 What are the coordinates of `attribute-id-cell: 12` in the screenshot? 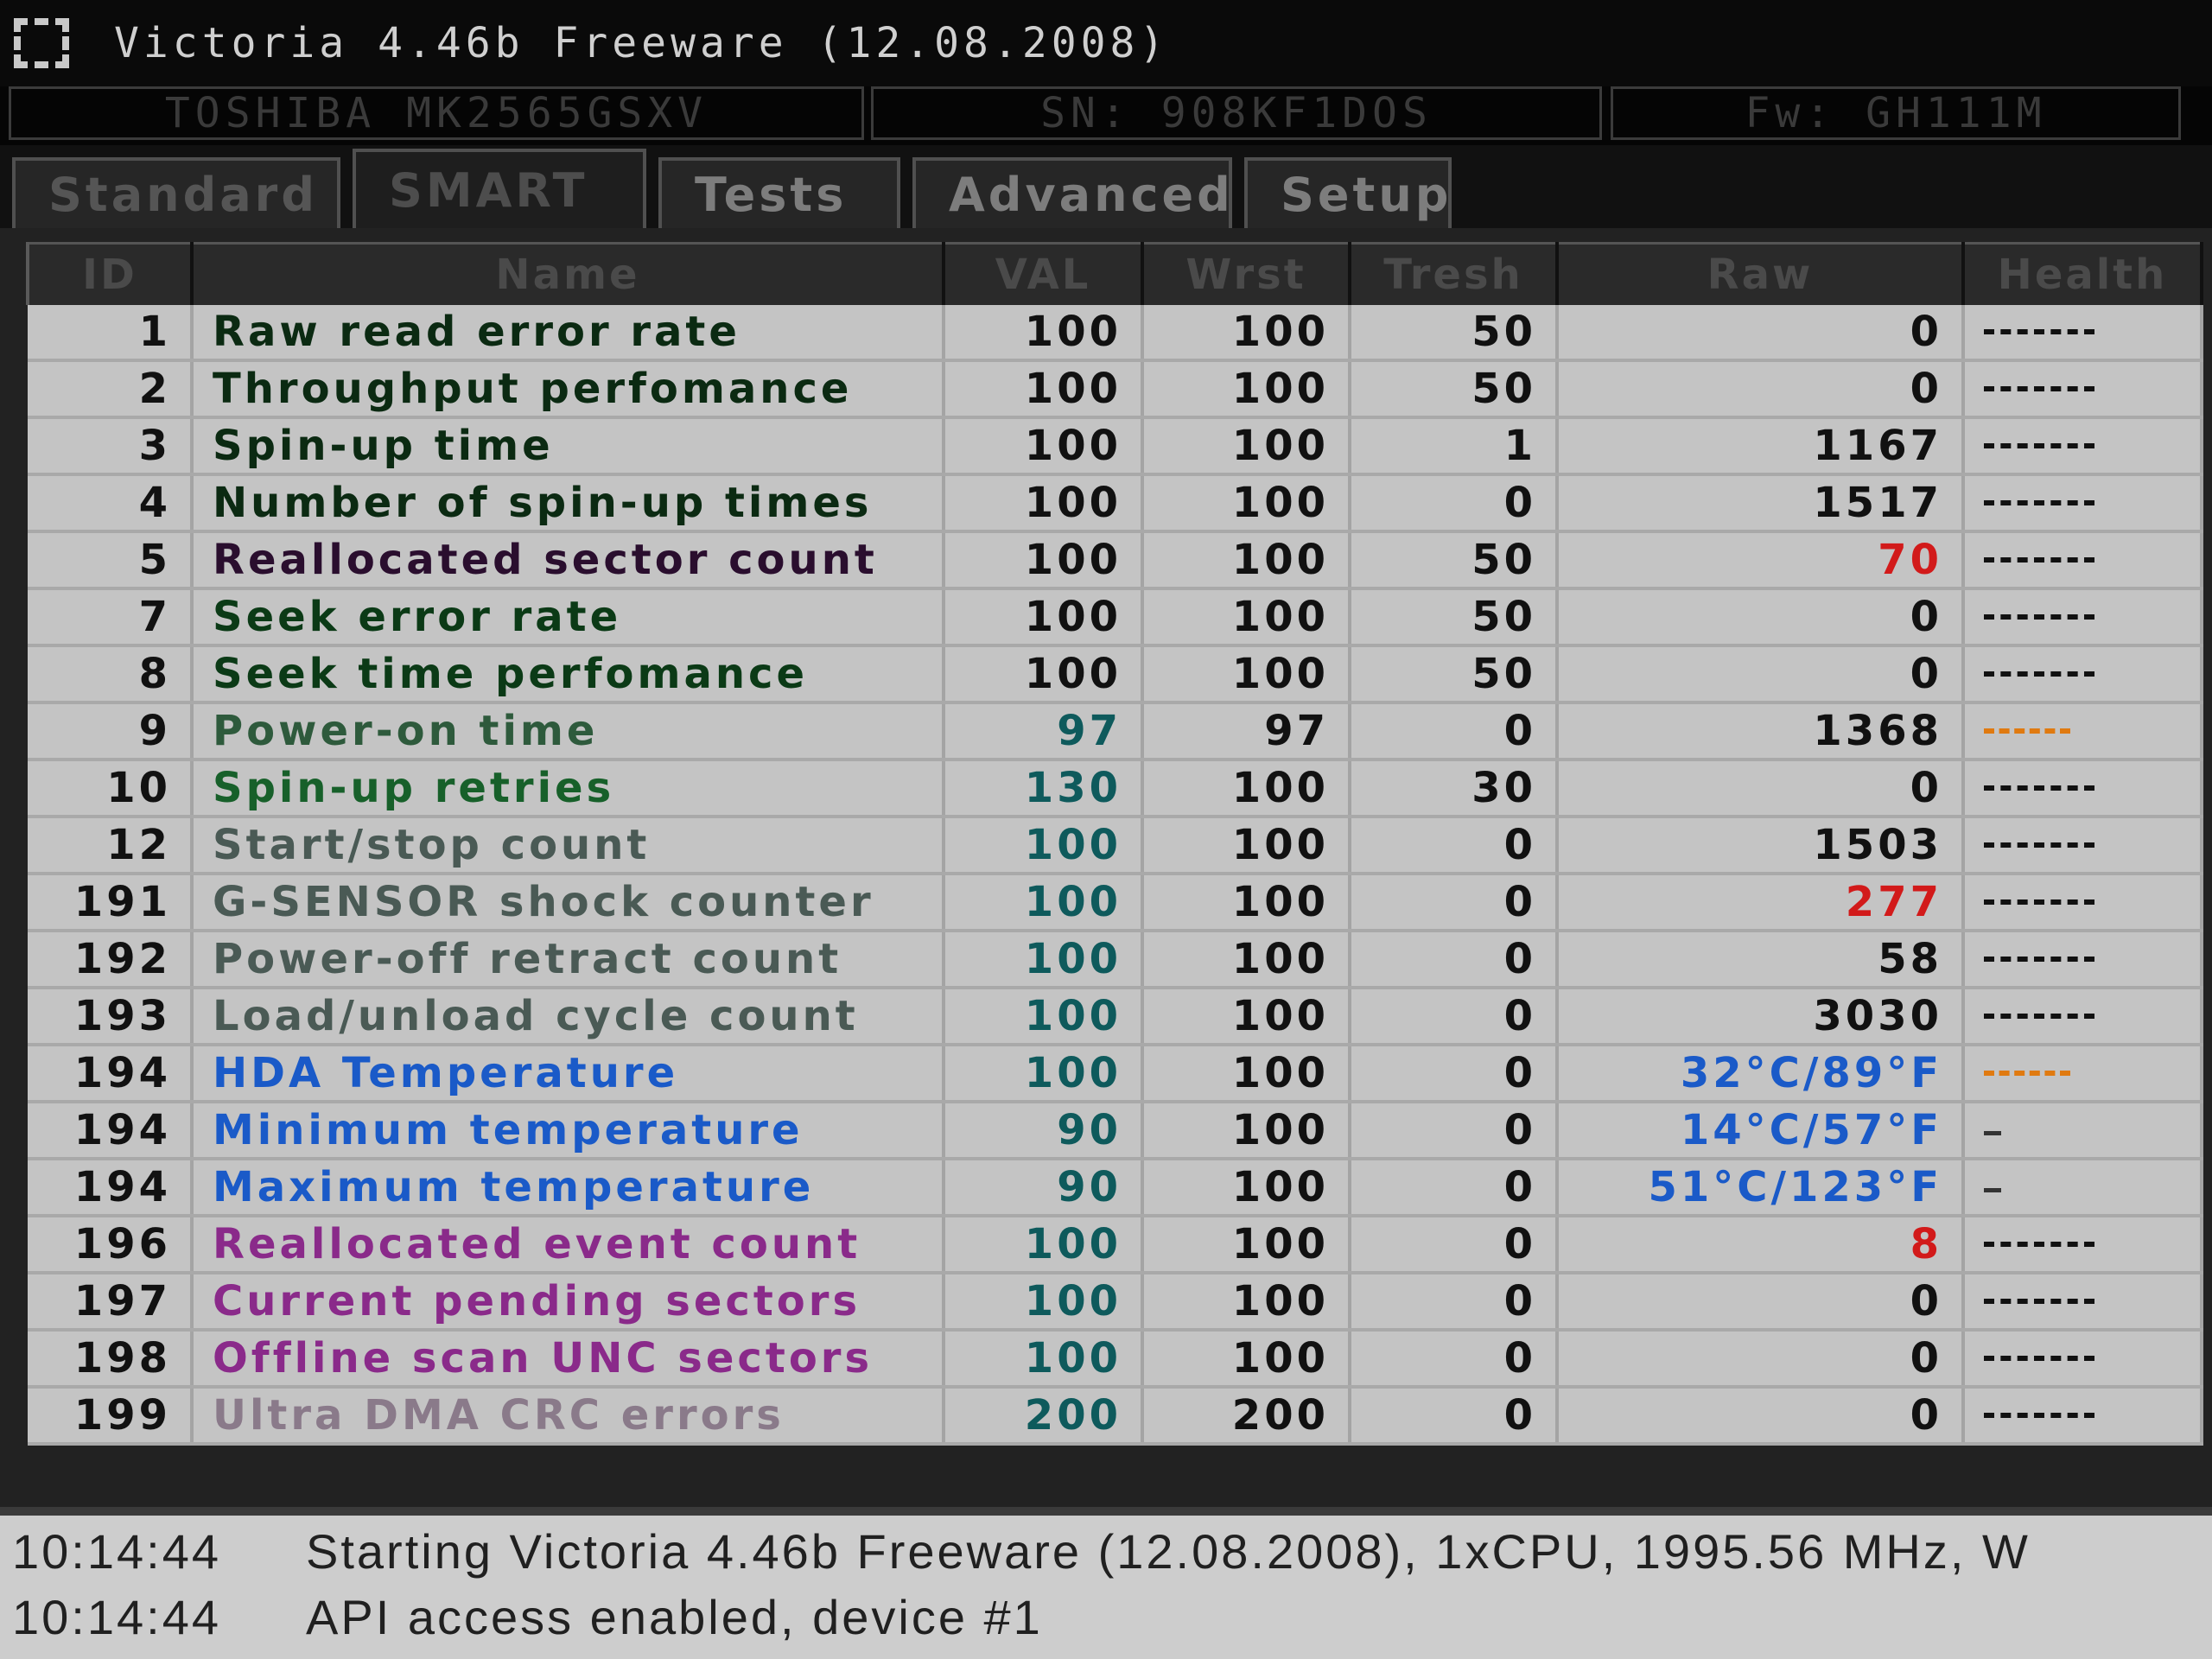 It's located at (111, 846).